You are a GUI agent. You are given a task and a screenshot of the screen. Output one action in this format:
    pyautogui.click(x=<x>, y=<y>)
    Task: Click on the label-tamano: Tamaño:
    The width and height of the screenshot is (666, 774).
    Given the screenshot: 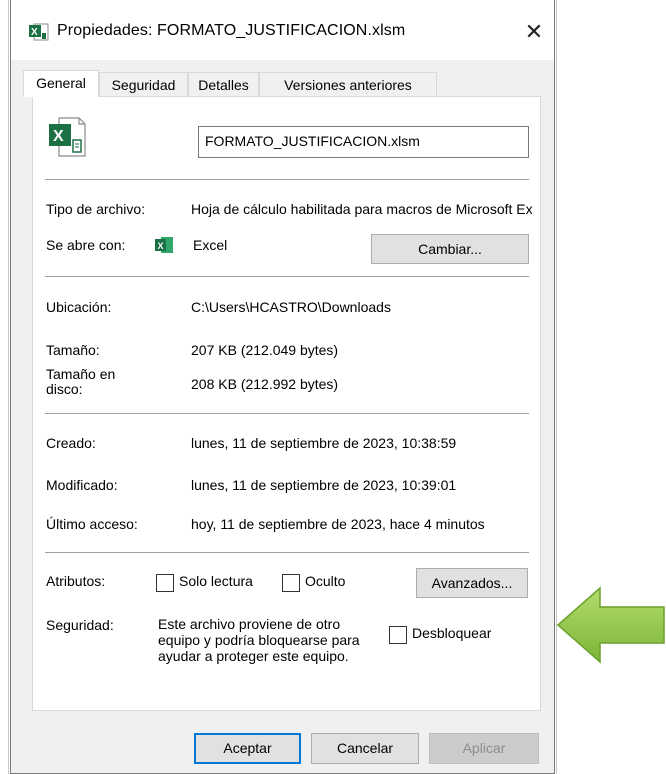 What is the action you would take?
    pyautogui.click(x=73, y=350)
    